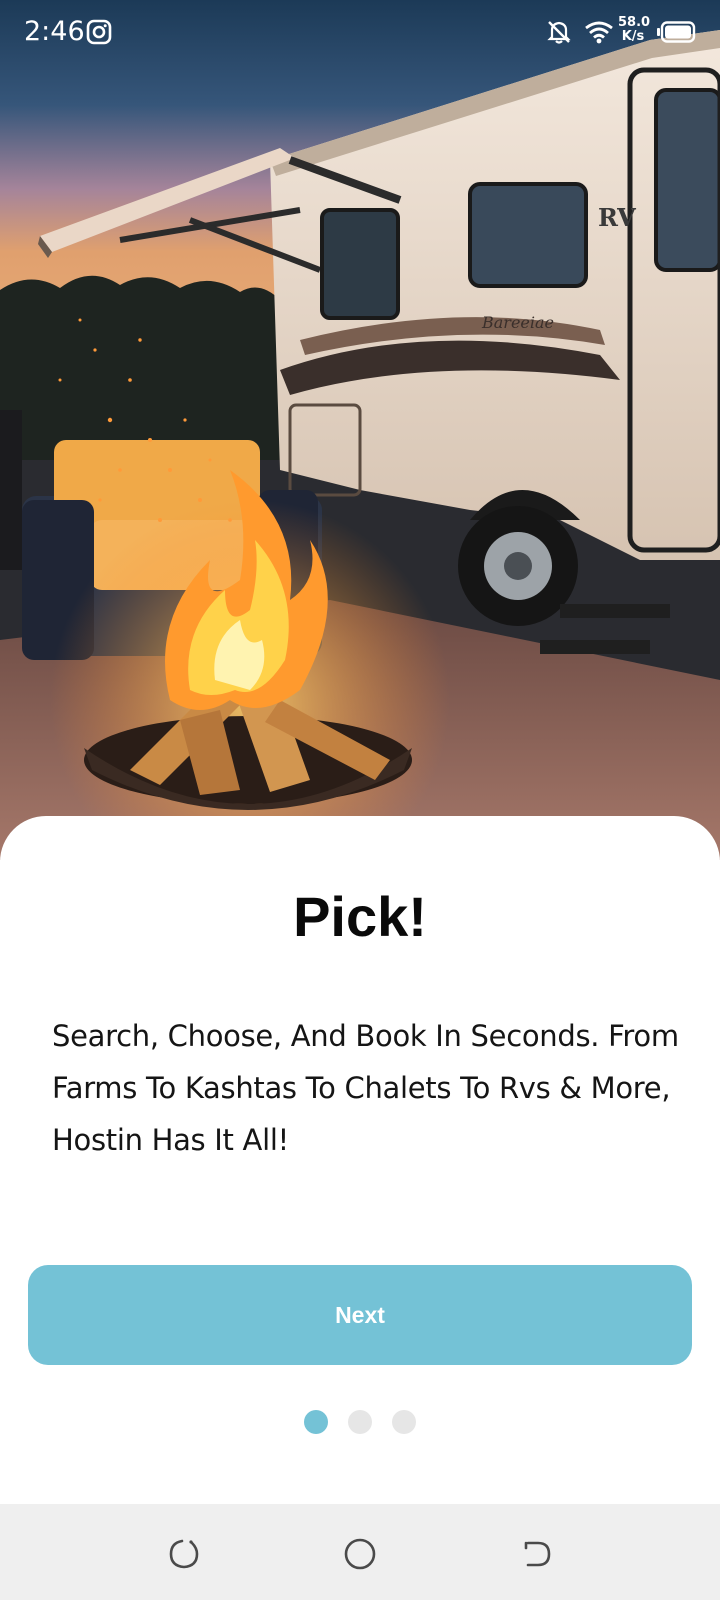  I want to click on back-icon, so click(184, 1554).